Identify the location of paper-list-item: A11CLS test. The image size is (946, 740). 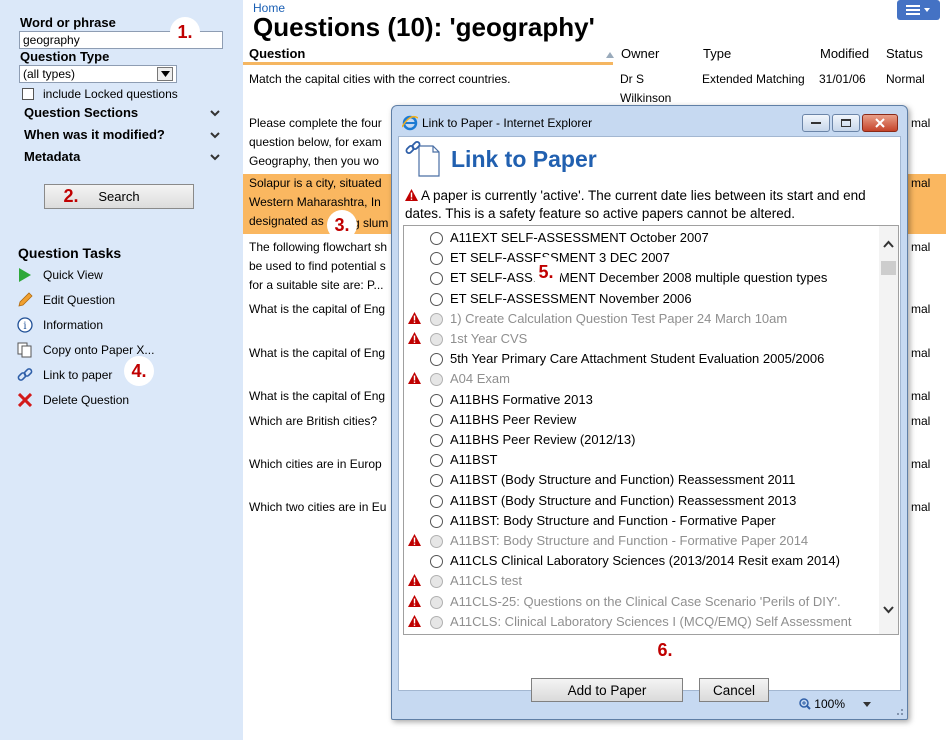
(641, 581).